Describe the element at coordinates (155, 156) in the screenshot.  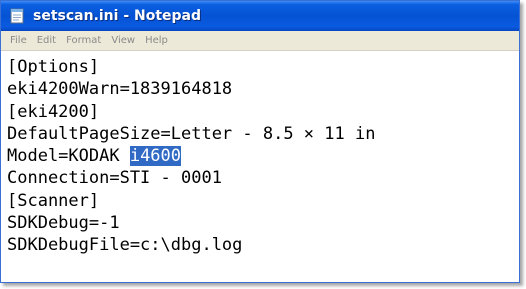
I see `selected-text: i4600` at that location.